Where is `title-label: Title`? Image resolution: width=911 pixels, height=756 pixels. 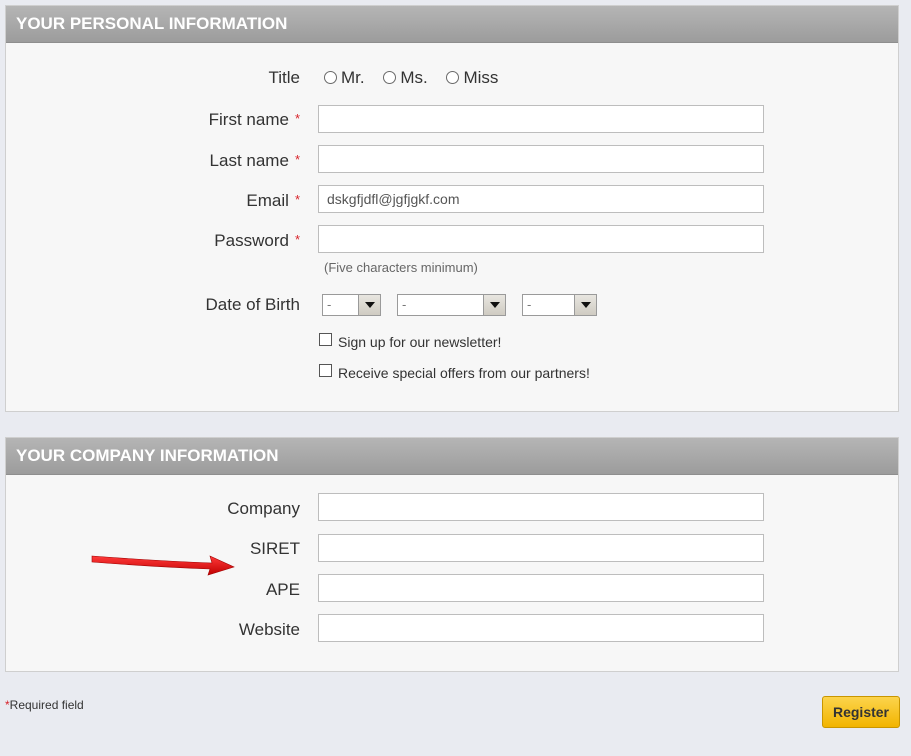 title-label: Title is located at coordinates (284, 77).